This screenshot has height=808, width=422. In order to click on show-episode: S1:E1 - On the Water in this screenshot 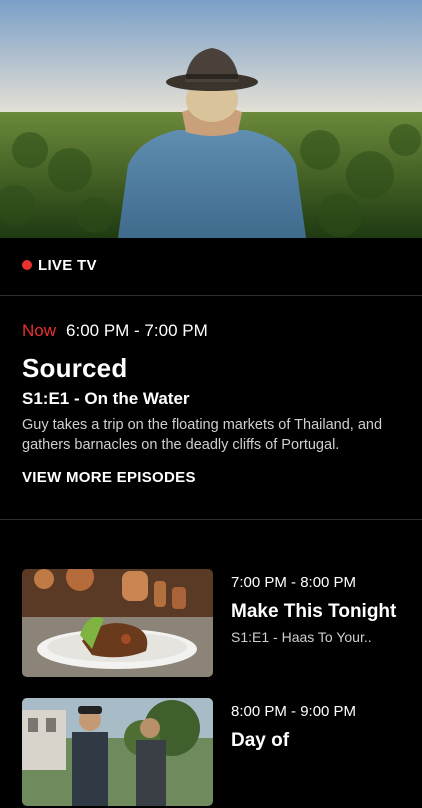, I will do `click(106, 398)`.